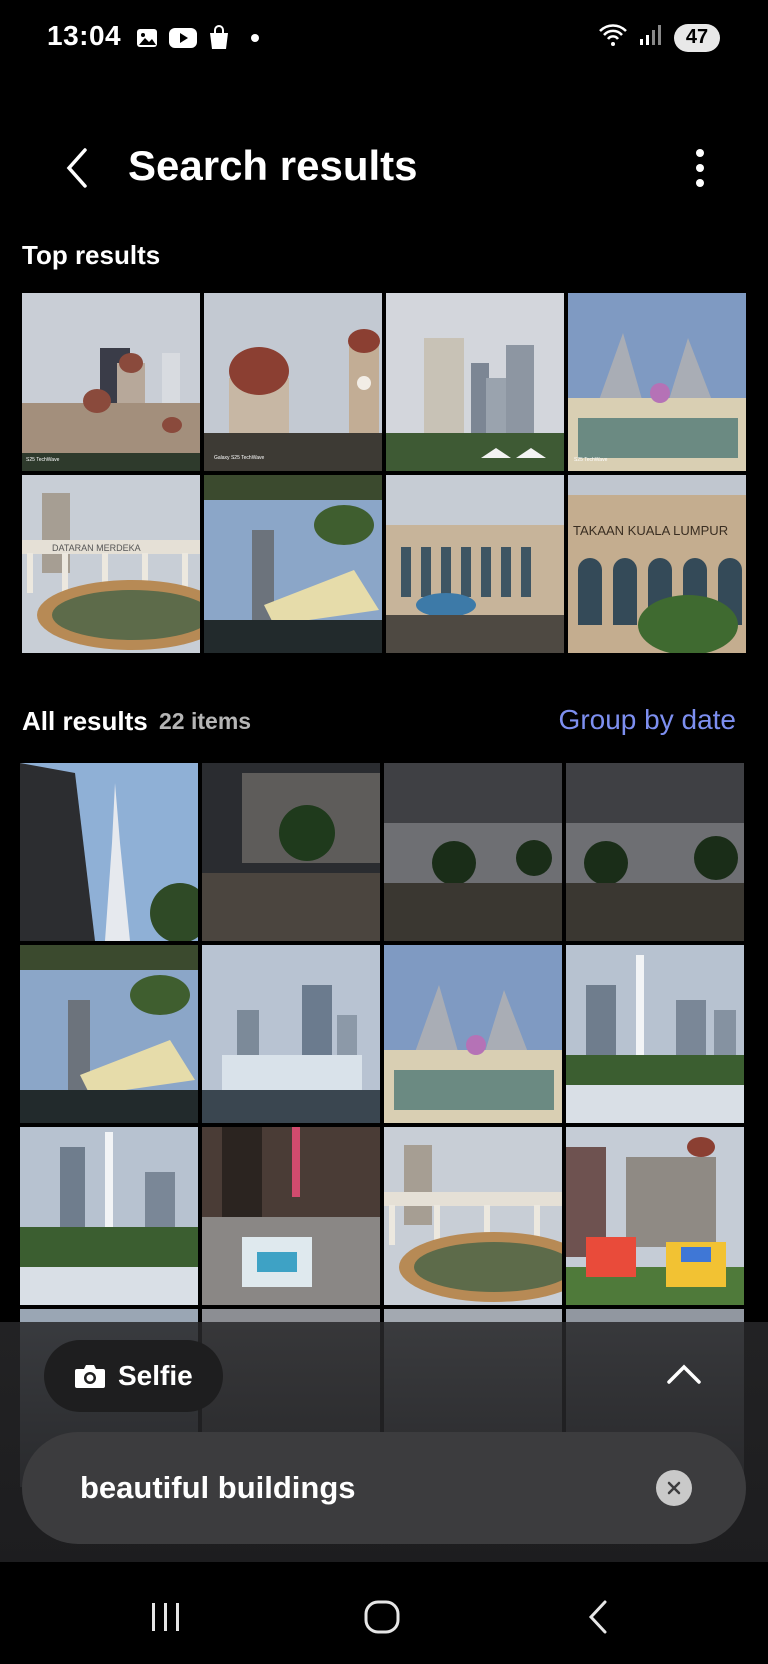 This screenshot has height=1664, width=768. I want to click on back-button, so click(77, 168).